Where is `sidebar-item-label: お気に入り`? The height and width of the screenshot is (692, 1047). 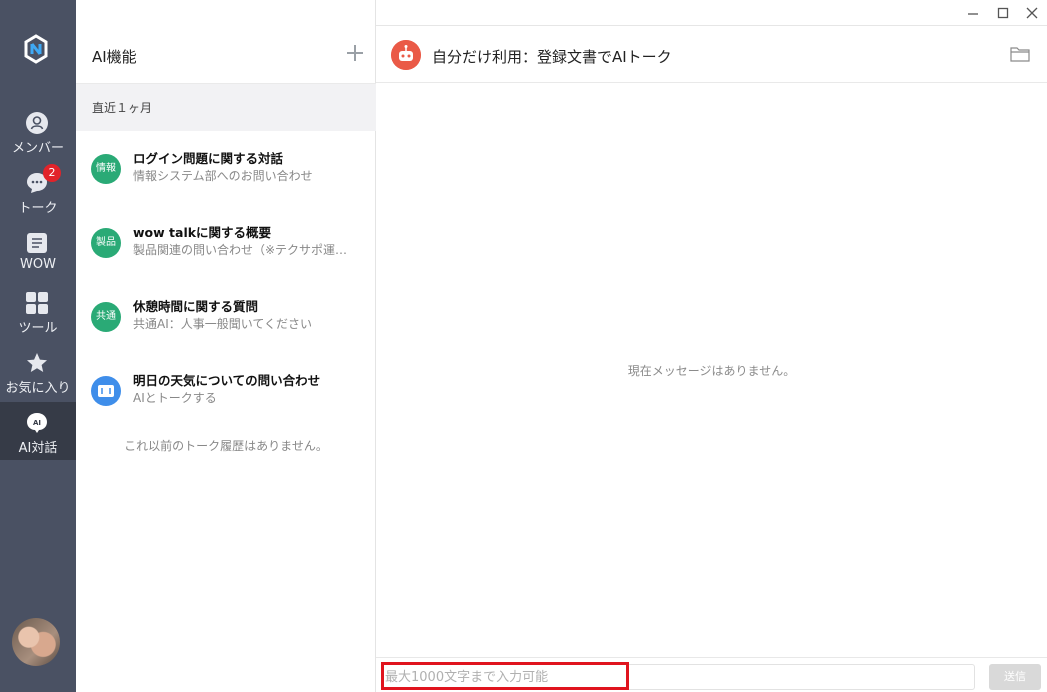
sidebar-item-label: お気に入り is located at coordinates (38, 388).